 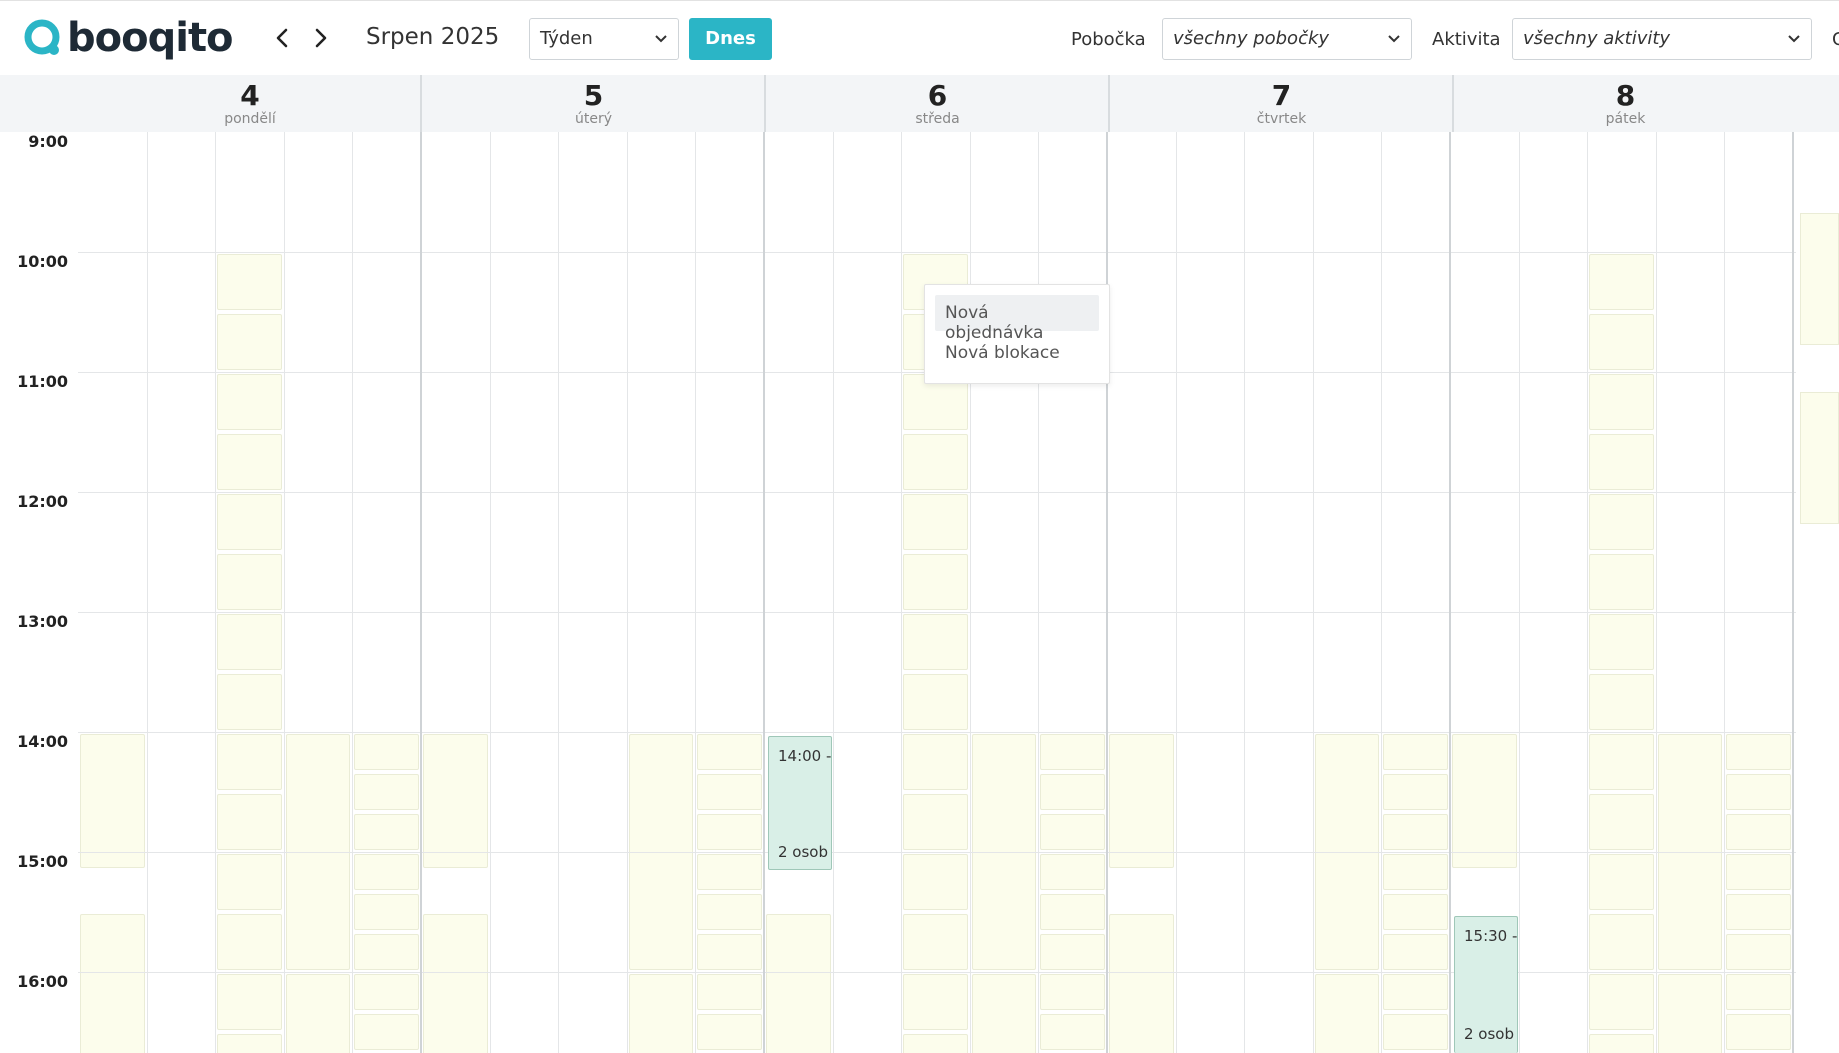 I want to click on view-select: Týden, so click(x=604, y=39).